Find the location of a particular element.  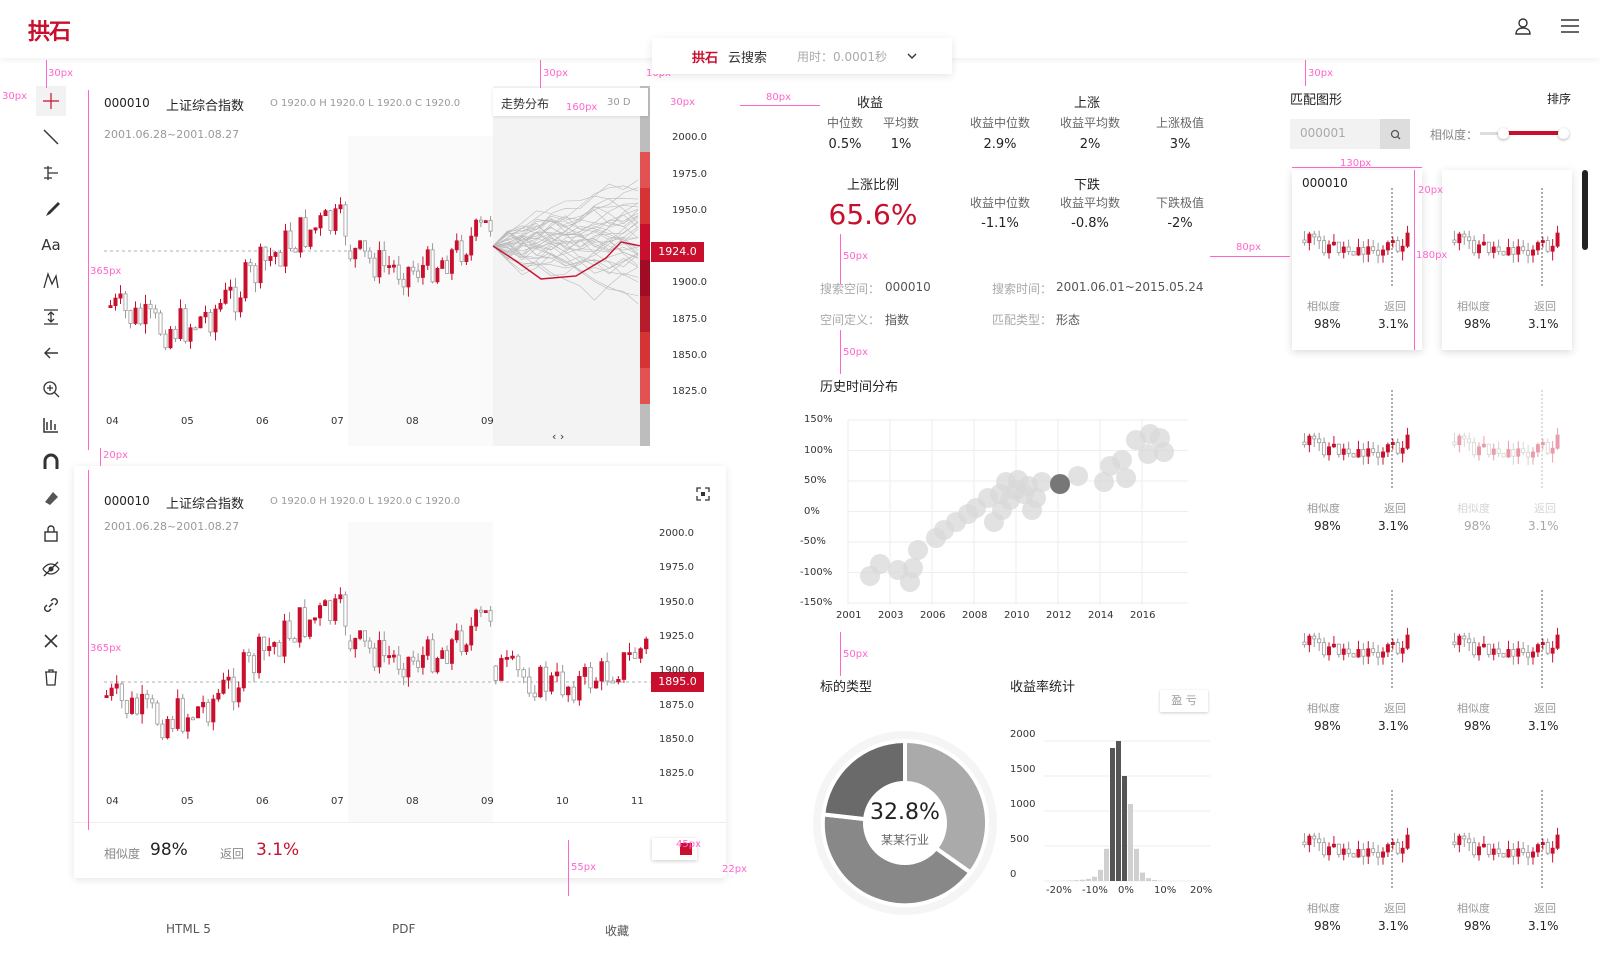

eraser-icon is located at coordinates (51, 497).